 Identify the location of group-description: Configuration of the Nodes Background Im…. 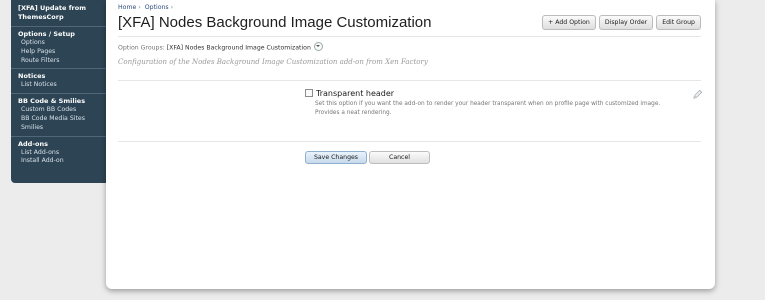
(273, 62).